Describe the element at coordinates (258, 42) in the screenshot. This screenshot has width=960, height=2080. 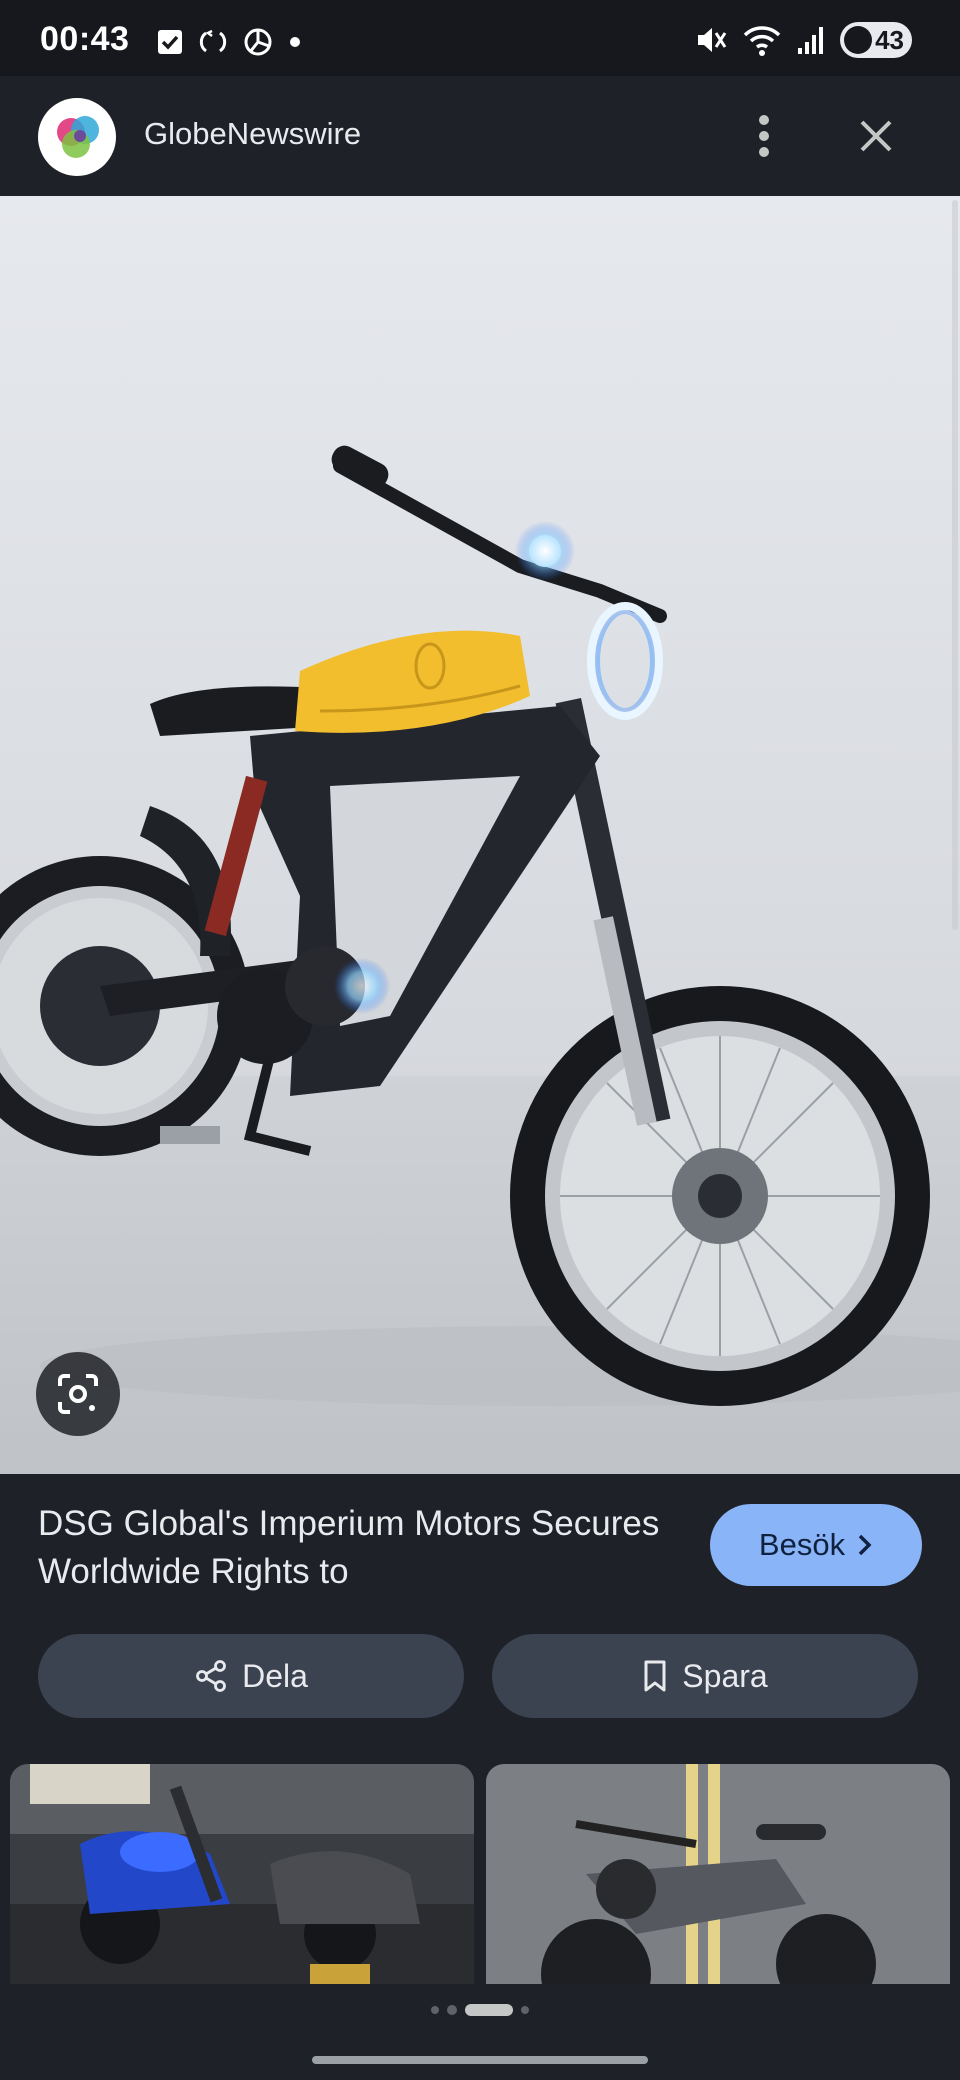
I see `chart-icon` at that location.